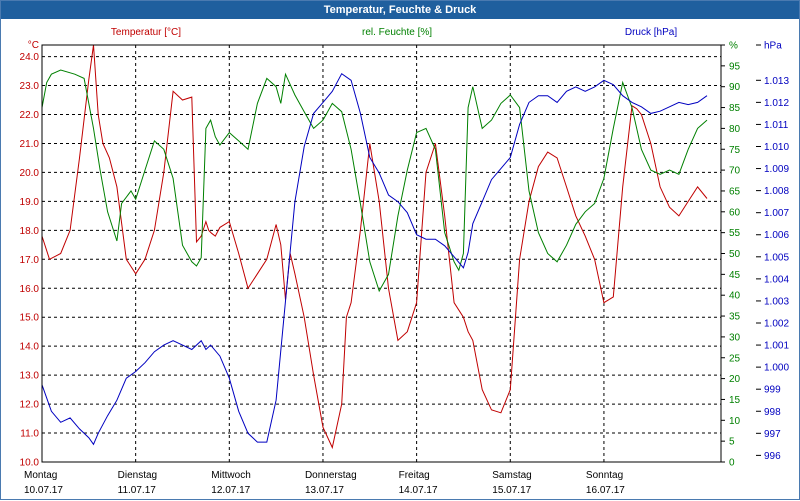 The height and width of the screenshot is (501, 800). I want to click on temperature-tick-label: 24.0, so click(30, 57).